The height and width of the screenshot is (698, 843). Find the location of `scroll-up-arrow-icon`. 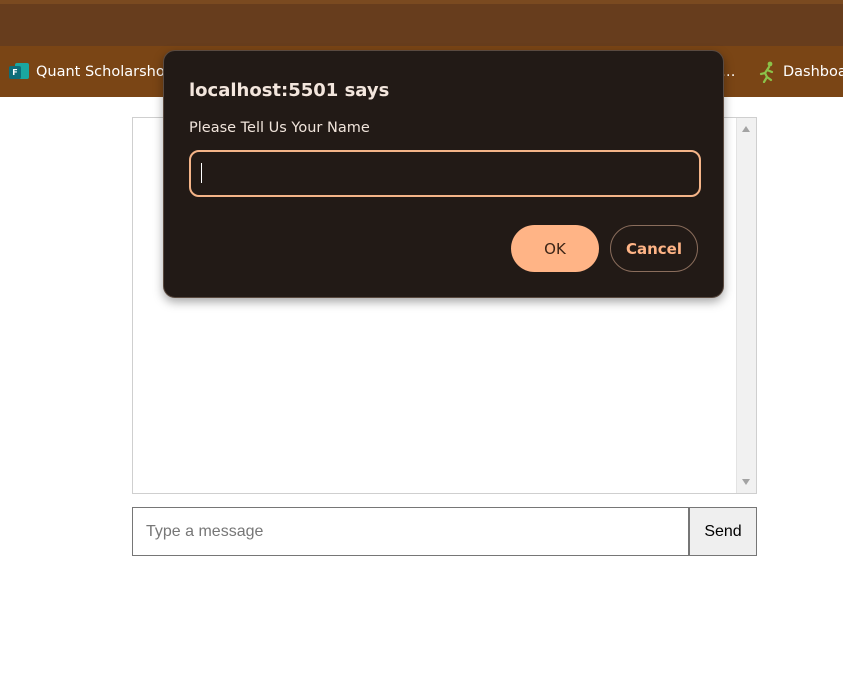

scroll-up-arrow-icon is located at coordinates (746, 129).